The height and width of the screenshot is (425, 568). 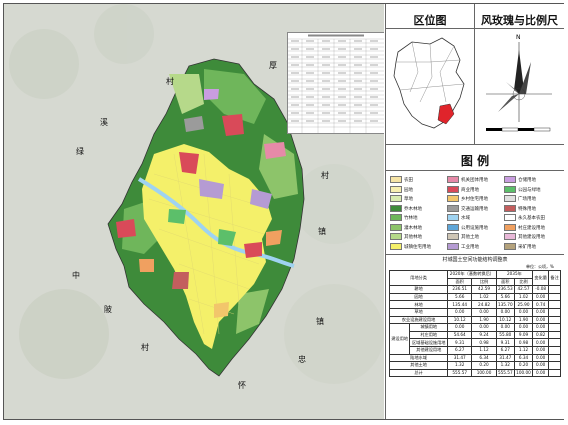 I want to click on legend-label: 乡村住宅用地, so click(x=474, y=199).